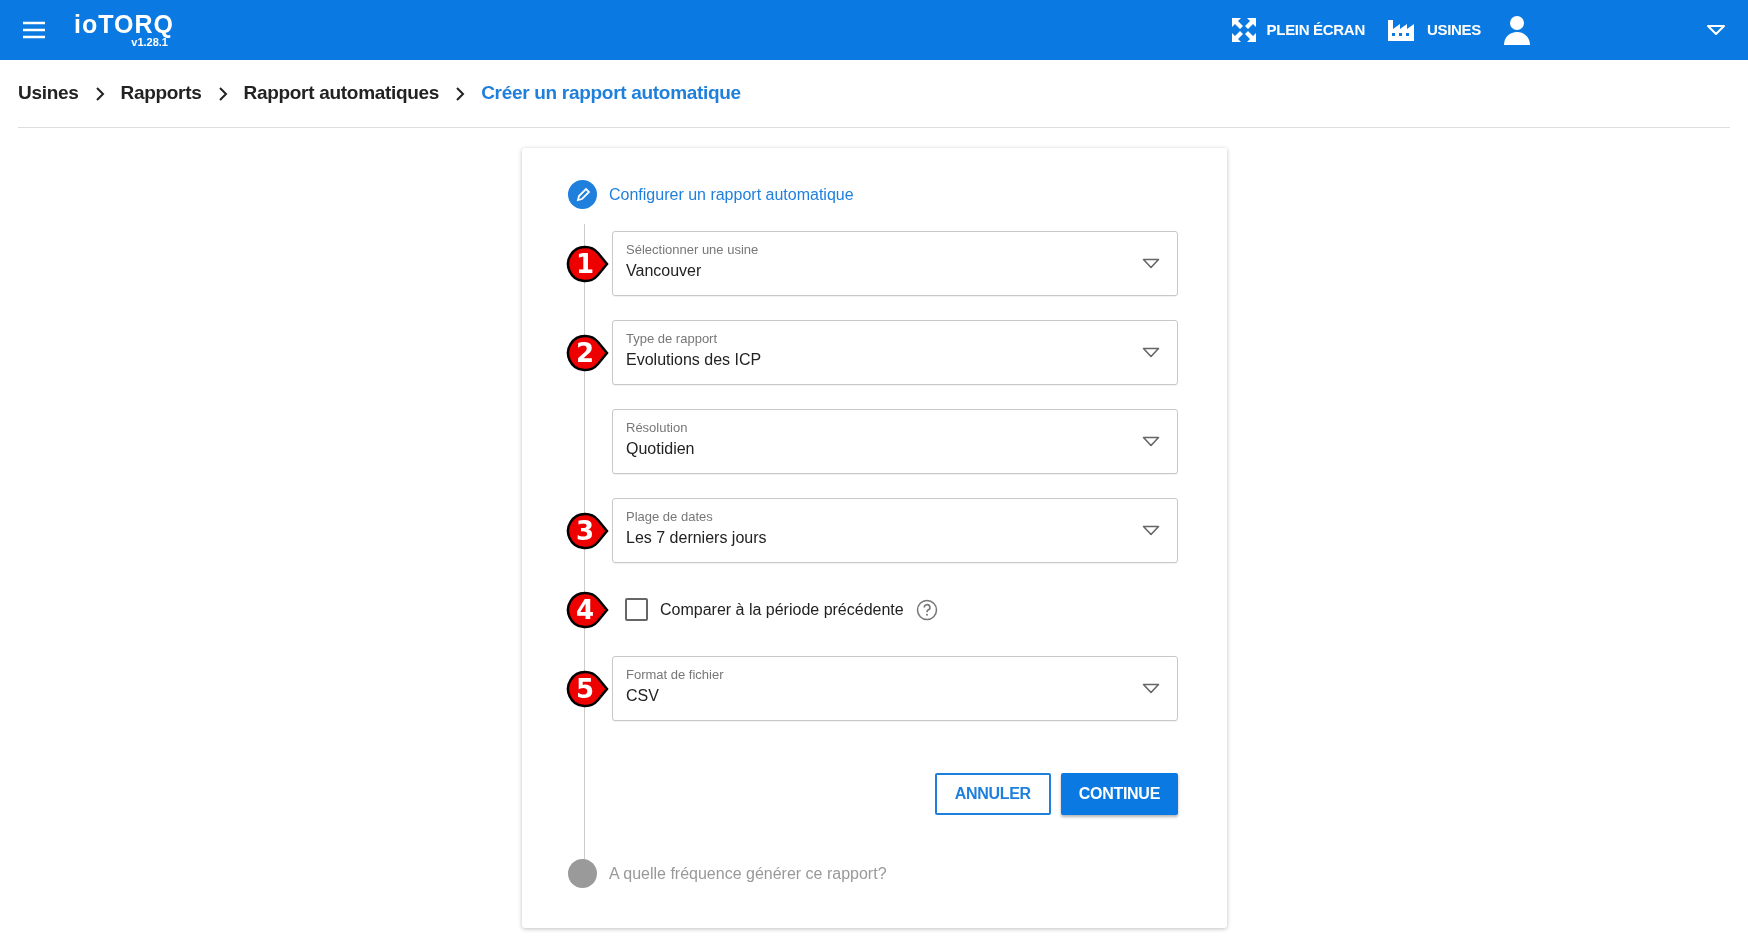 The image size is (1748, 937). What do you see at coordinates (585, 609) in the screenshot?
I see `callout-number: 4` at bounding box center [585, 609].